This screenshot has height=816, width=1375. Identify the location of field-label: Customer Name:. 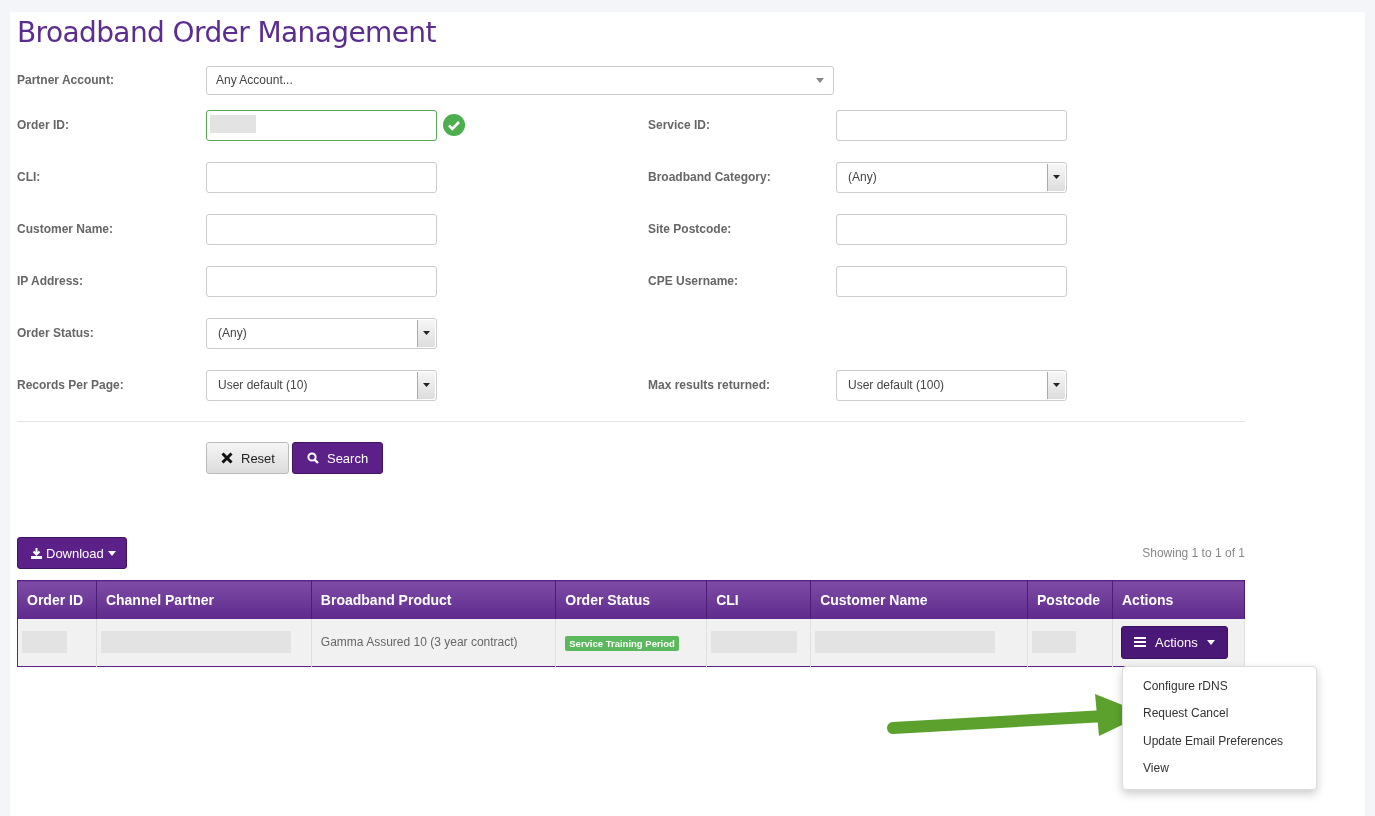
(66, 229).